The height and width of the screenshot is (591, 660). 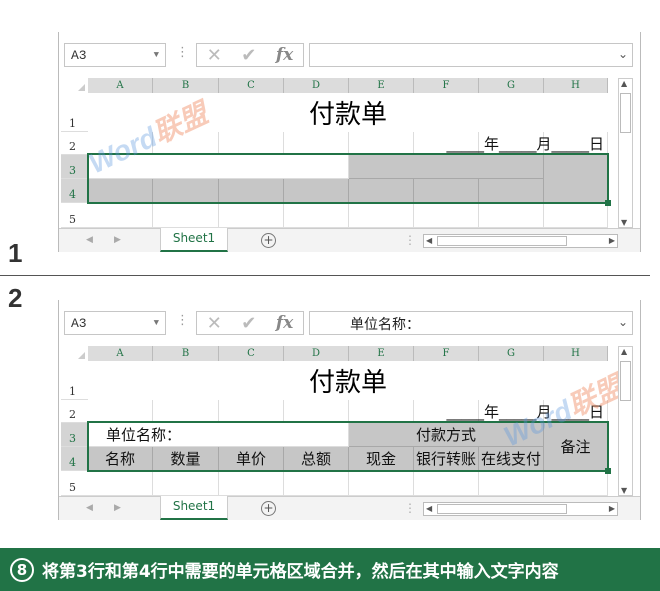 I want to click on title-cell: 付款单, so click(x=348, y=380).